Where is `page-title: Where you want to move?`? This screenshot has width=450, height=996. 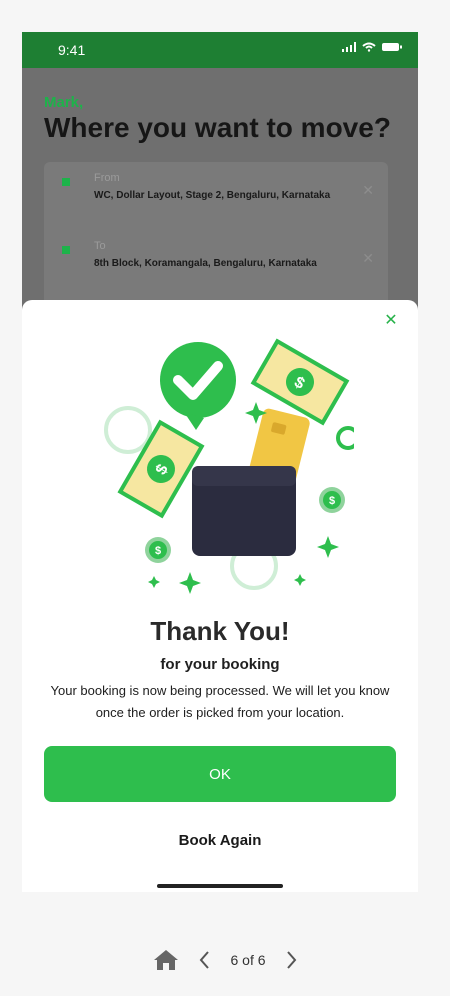
page-title: Where you want to move? is located at coordinates (217, 127).